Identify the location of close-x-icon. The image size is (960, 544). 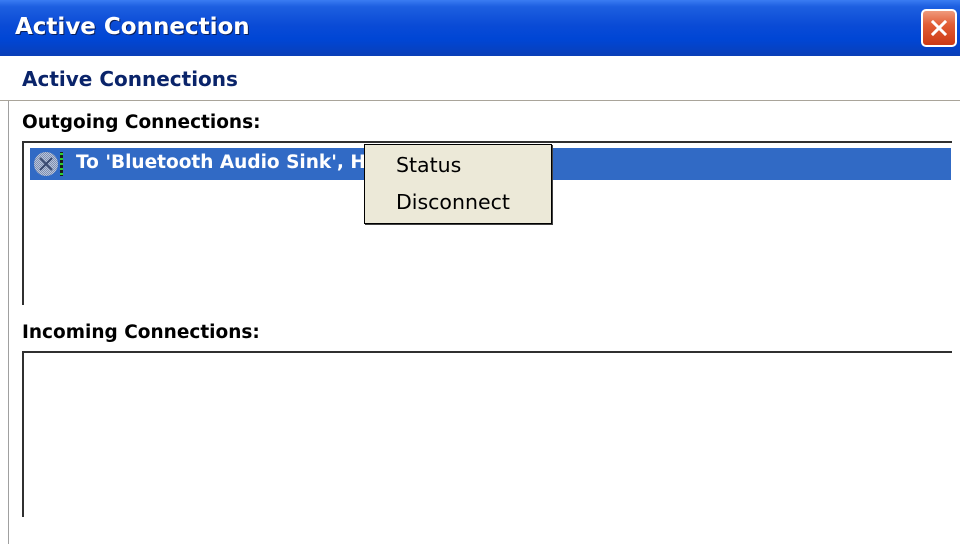
(939, 28).